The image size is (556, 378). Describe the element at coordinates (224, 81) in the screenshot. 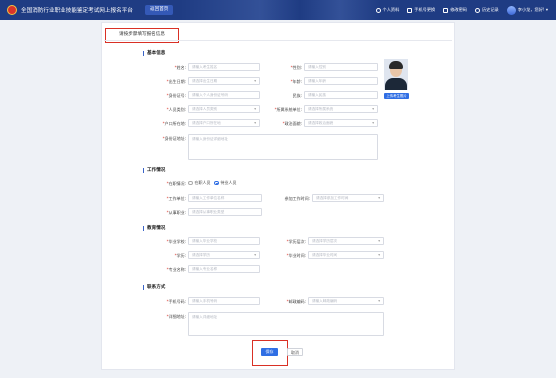

I see `birth-date-select: 请选择出生日期 ▾` at that location.